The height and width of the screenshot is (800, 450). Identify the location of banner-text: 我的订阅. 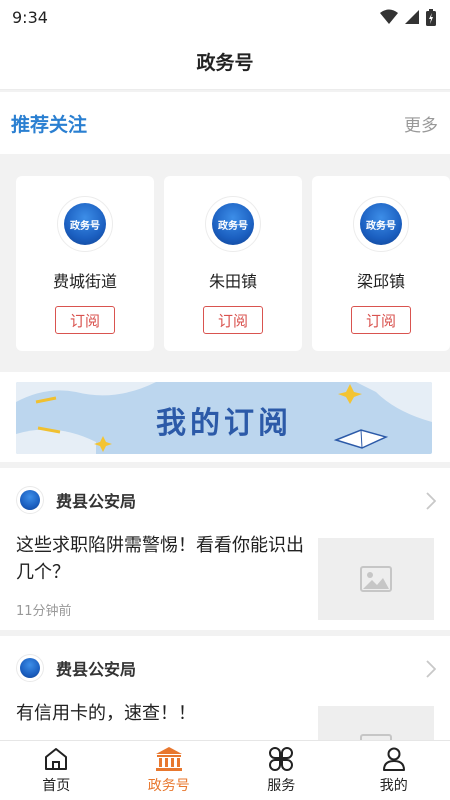
(224, 423).